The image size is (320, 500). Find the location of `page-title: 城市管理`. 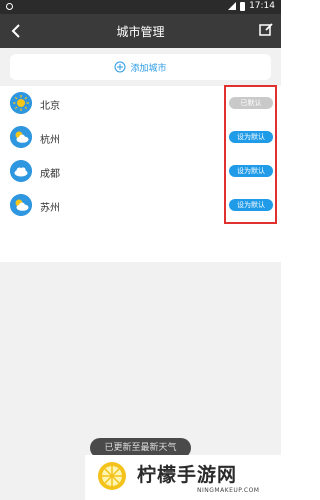

page-title: 城市管理 is located at coordinates (140, 32).